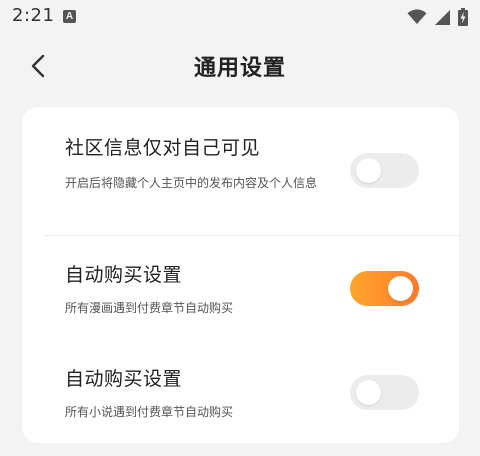 This screenshot has width=480, height=456. I want to click on wifi-icon, so click(417, 16).